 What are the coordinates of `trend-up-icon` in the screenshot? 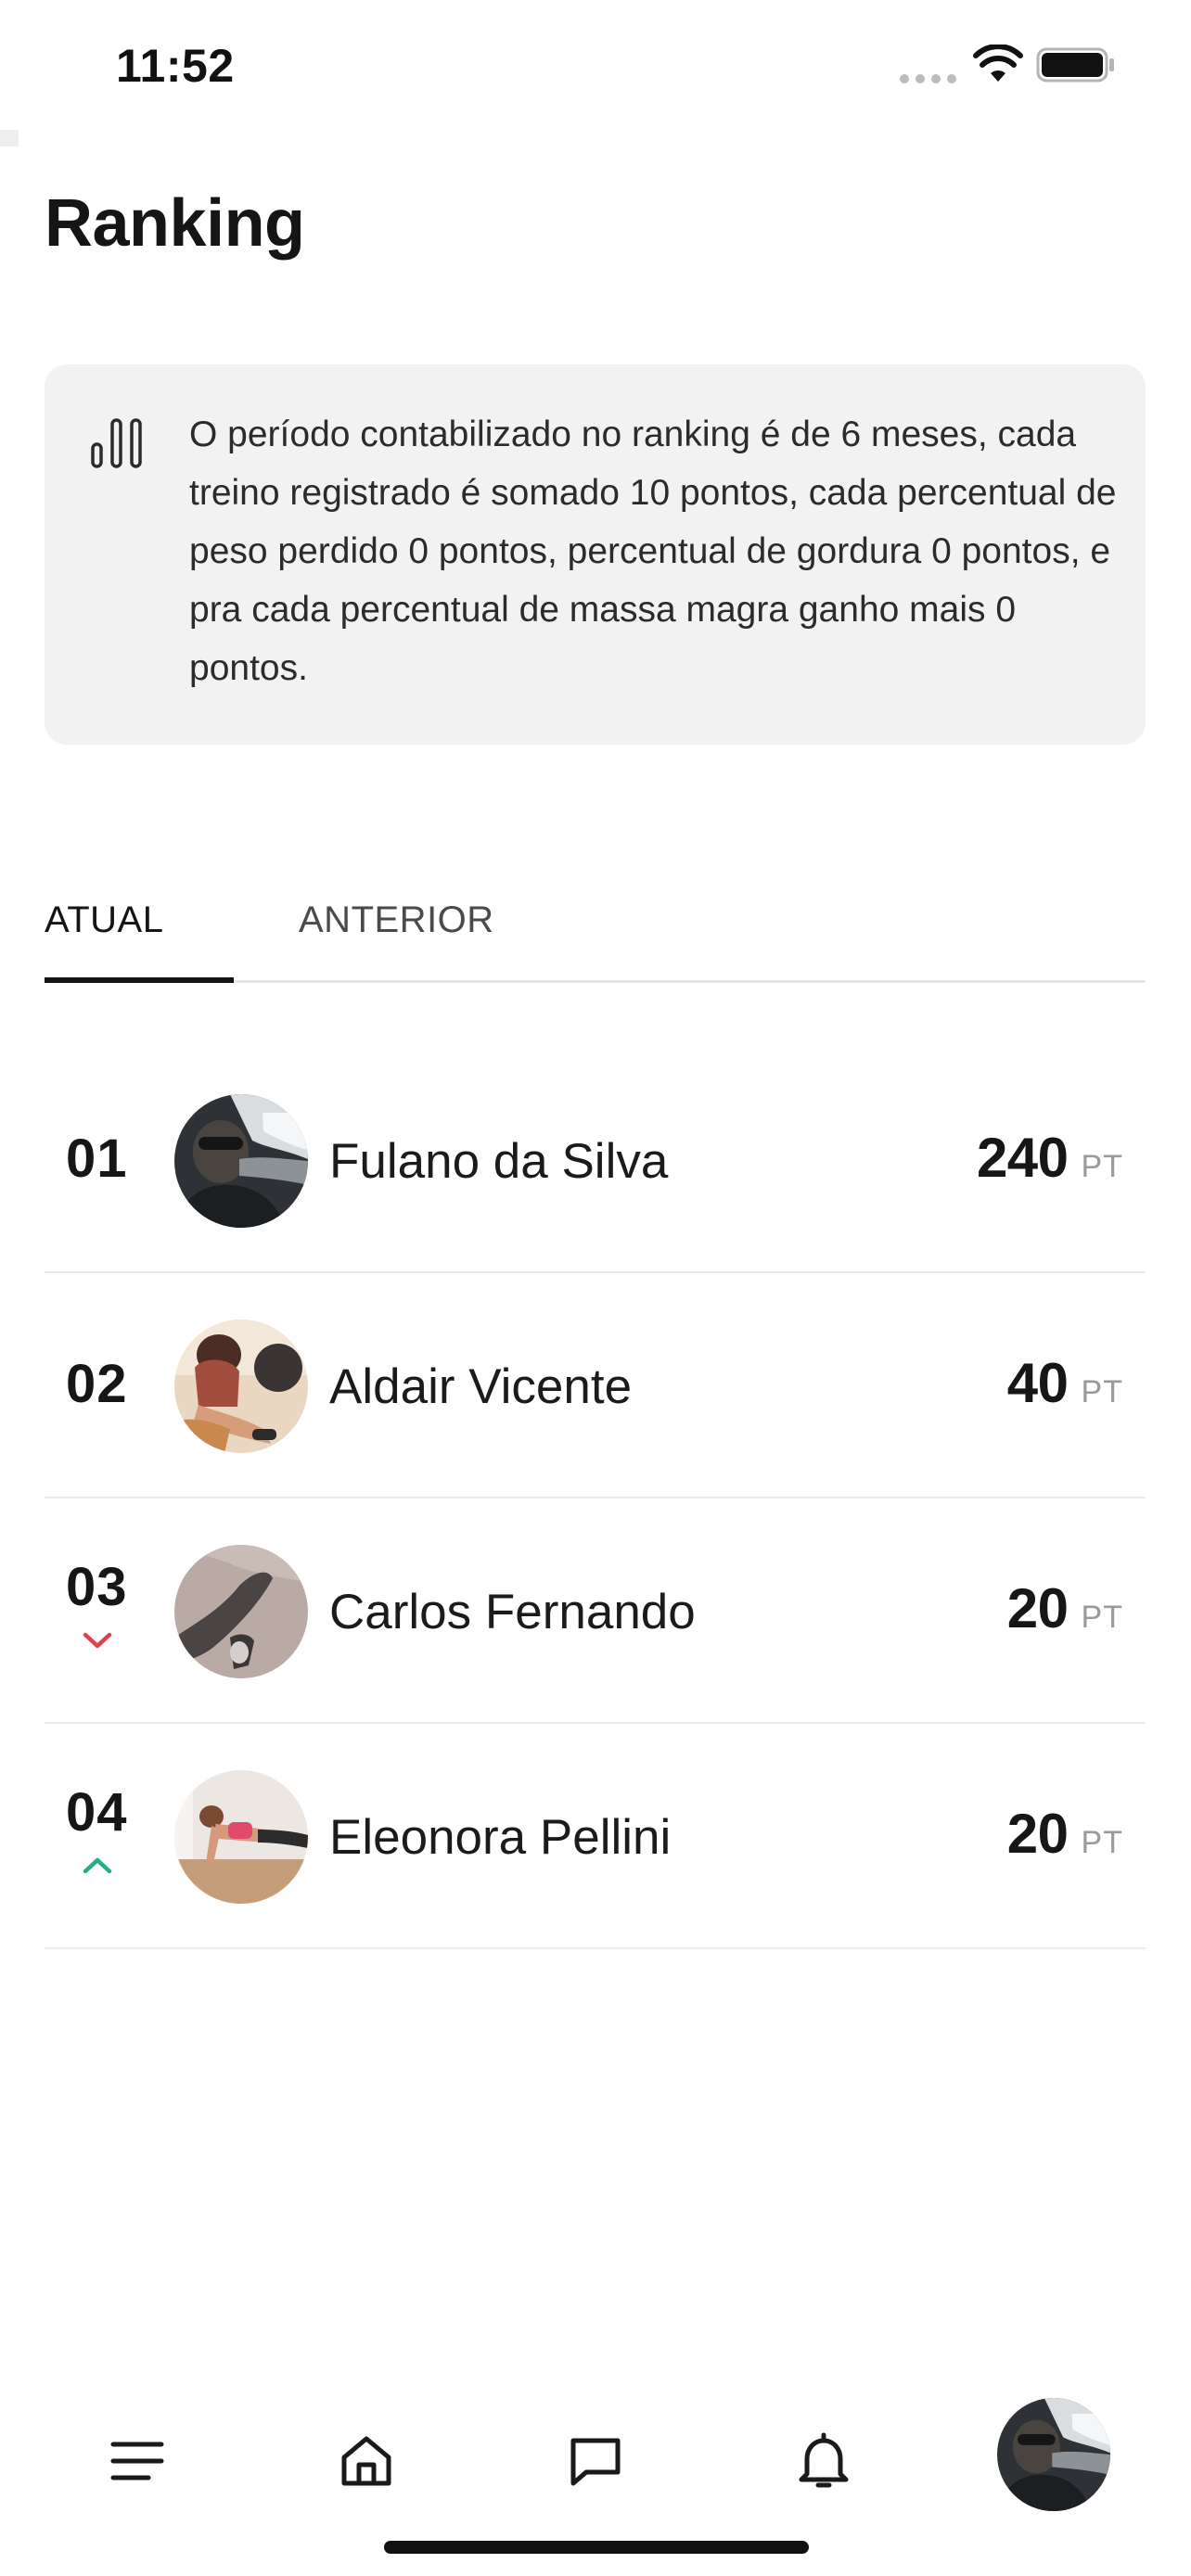 It's located at (97, 1866).